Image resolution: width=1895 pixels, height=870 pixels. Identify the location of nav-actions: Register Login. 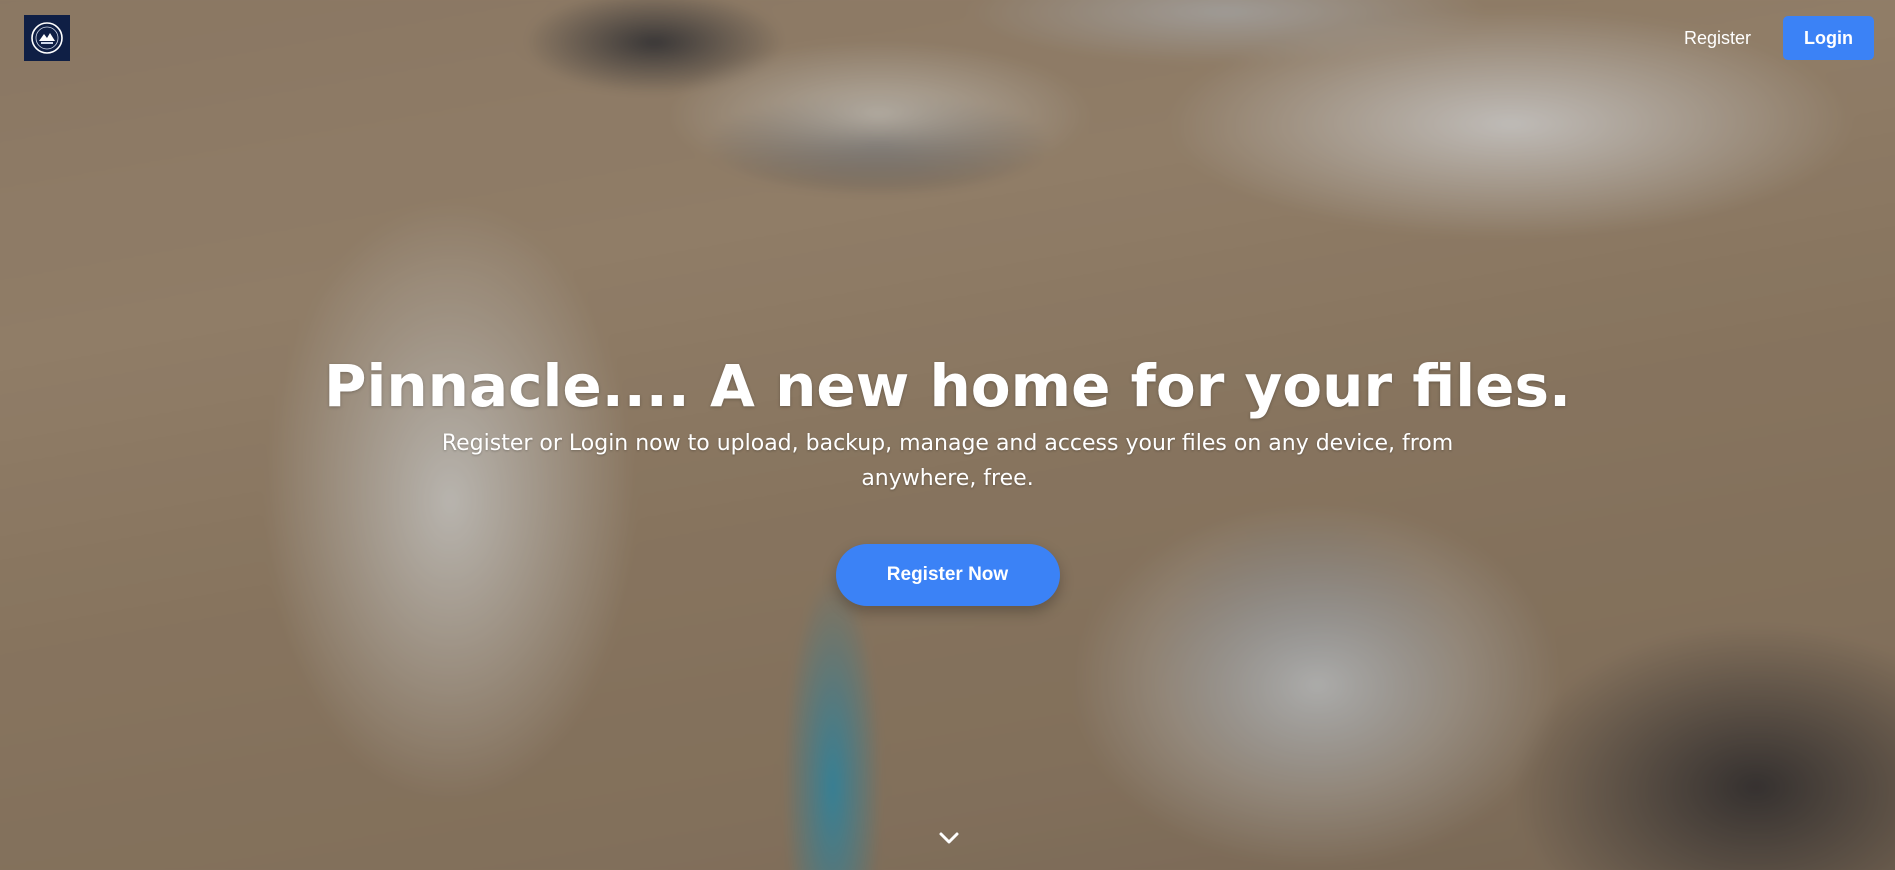
(1779, 38).